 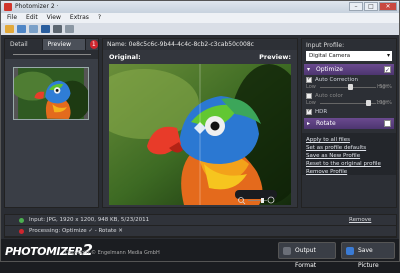 I want to click on window-controls: – □ ✕, so click(x=373, y=6).